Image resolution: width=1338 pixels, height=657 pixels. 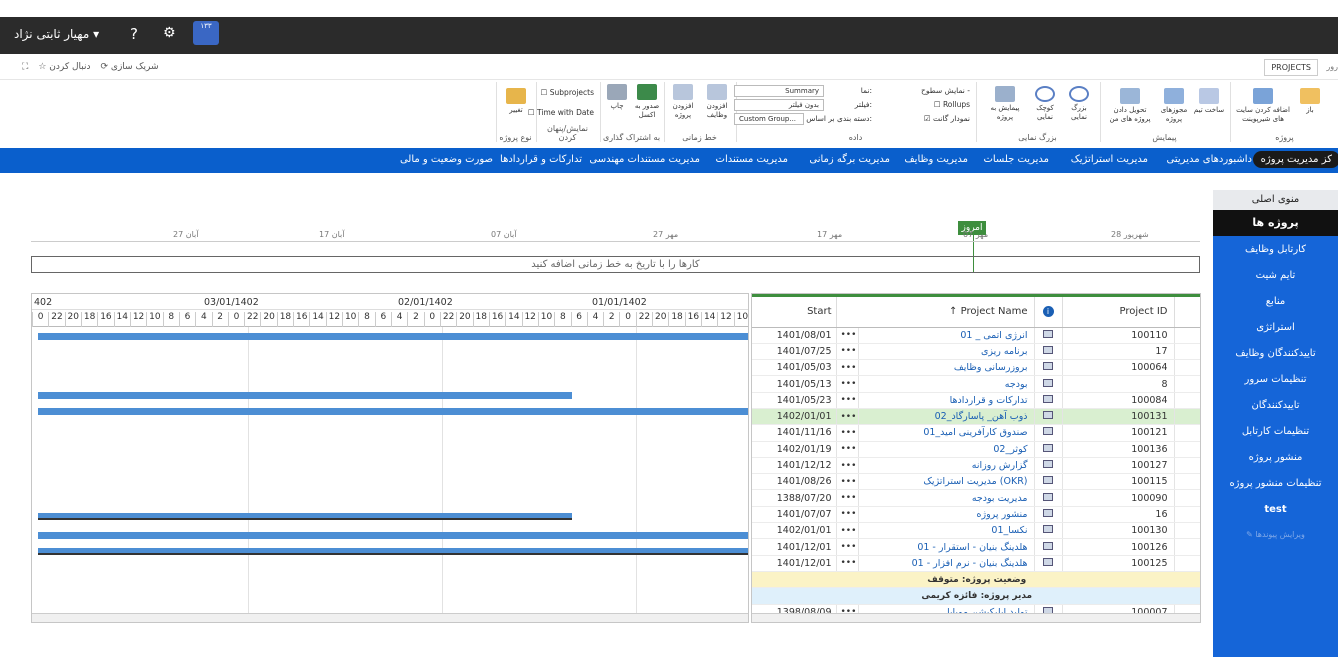 What do you see at coordinates (946, 352) in the screenshot?
I see `cell-project-name: برنامه ریزی` at bounding box center [946, 352].